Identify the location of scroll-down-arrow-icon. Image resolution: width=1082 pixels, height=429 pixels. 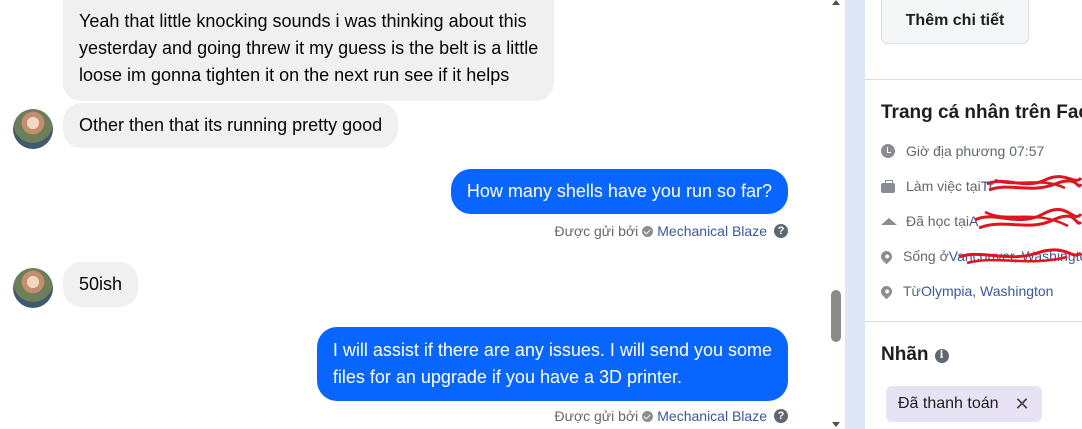
(836, 424).